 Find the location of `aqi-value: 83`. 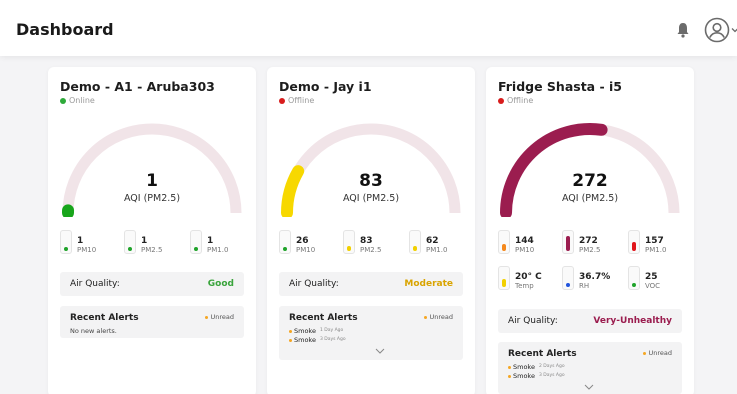

aqi-value: 83 is located at coordinates (371, 181).